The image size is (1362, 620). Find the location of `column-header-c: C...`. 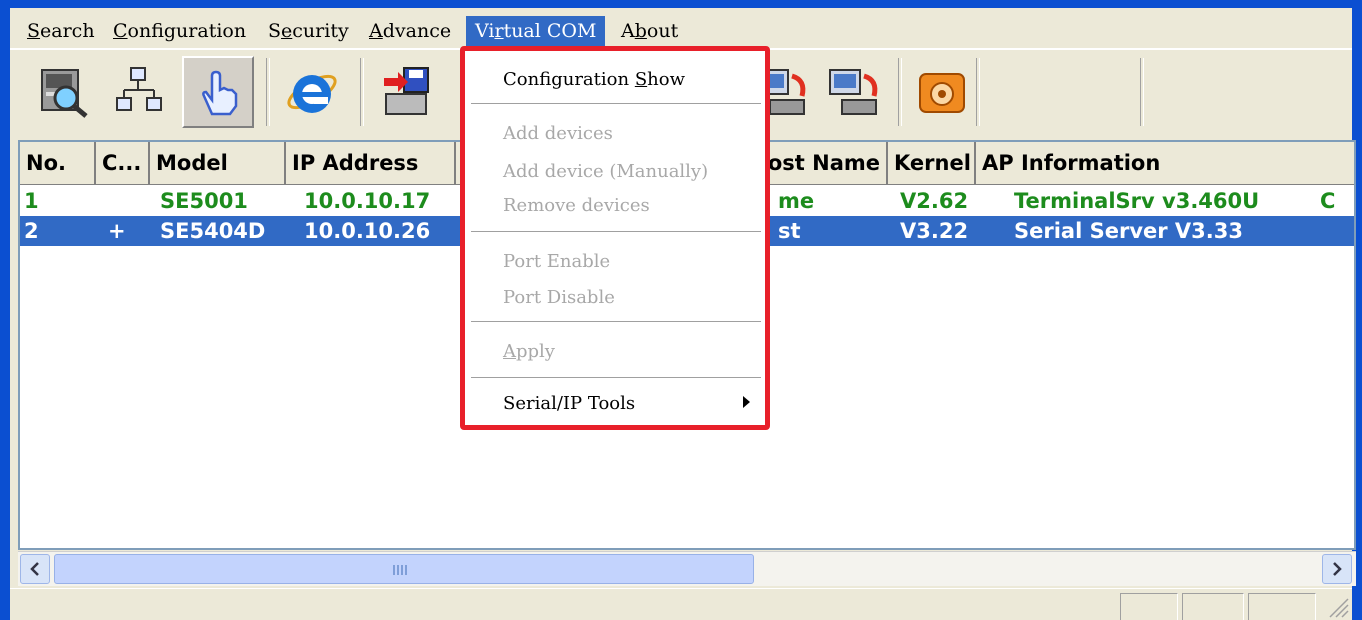

column-header-c: C... is located at coordinates (123, 163).